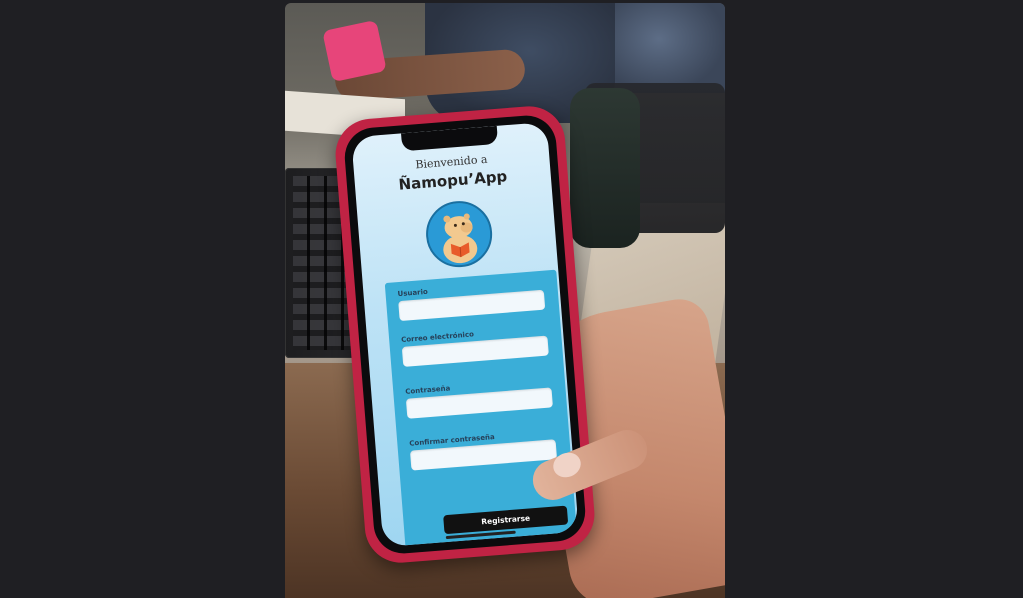 Image resolution: width=1023 pixels, height=598 pixels. I want to click on person-background-right, so click(670, 48).